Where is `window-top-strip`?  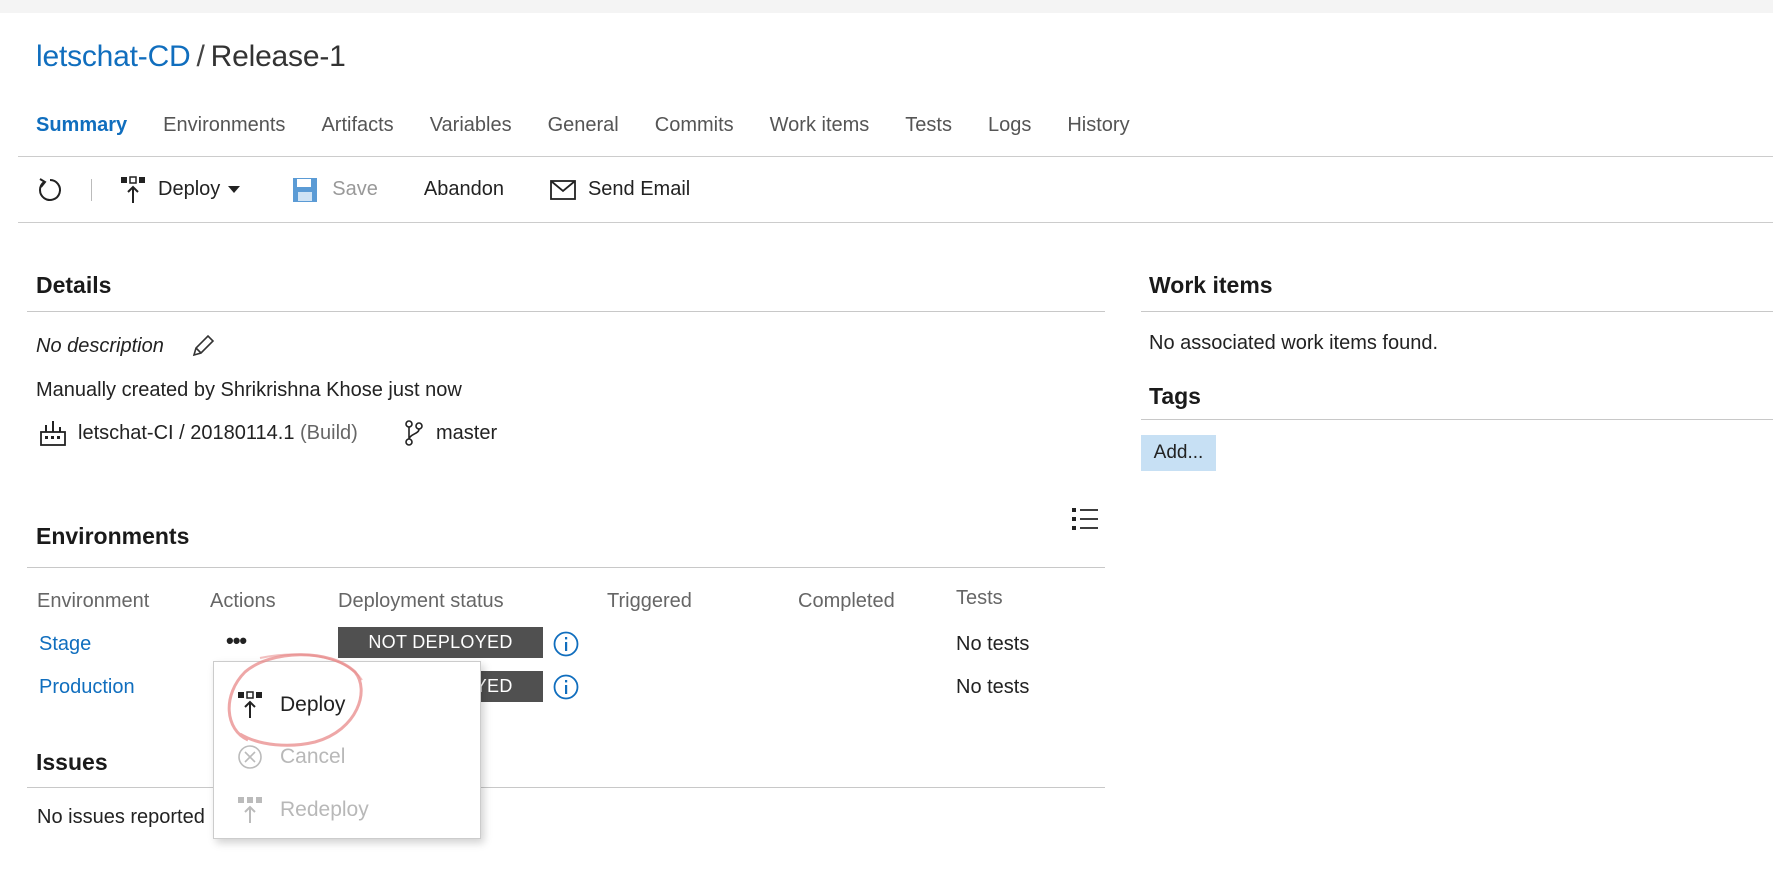
window-top-strip is located at coordinates (886, 6).